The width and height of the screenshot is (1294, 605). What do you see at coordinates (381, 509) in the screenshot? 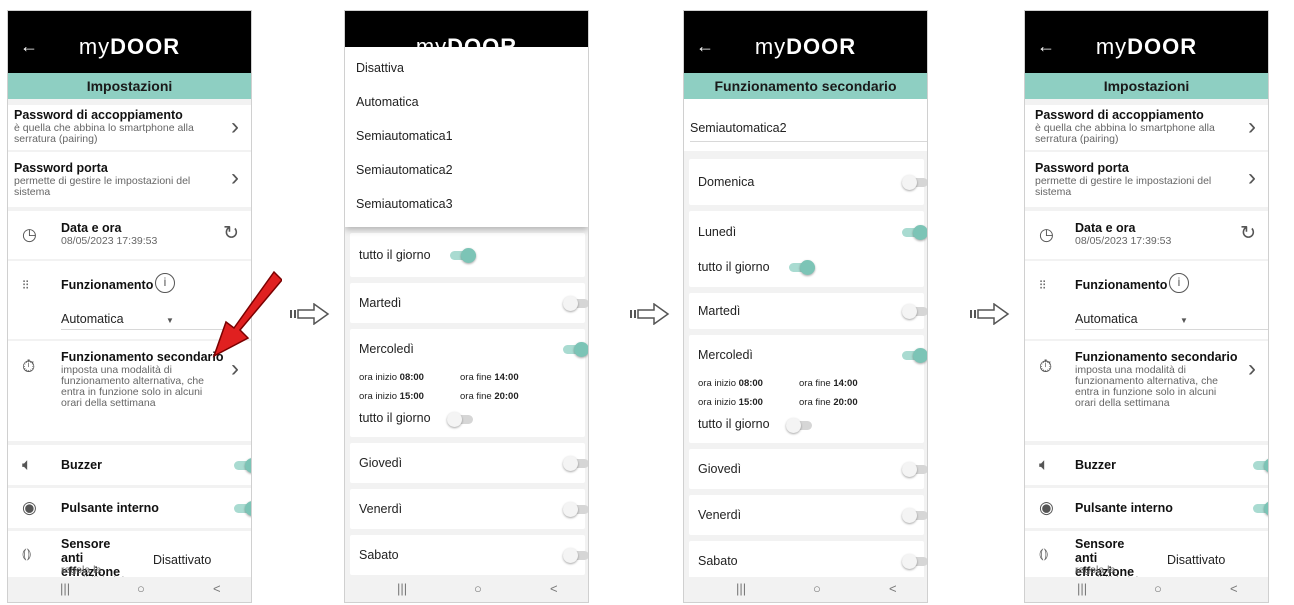
I see `day-name: Venerdì` at bounding box center [381, 509].